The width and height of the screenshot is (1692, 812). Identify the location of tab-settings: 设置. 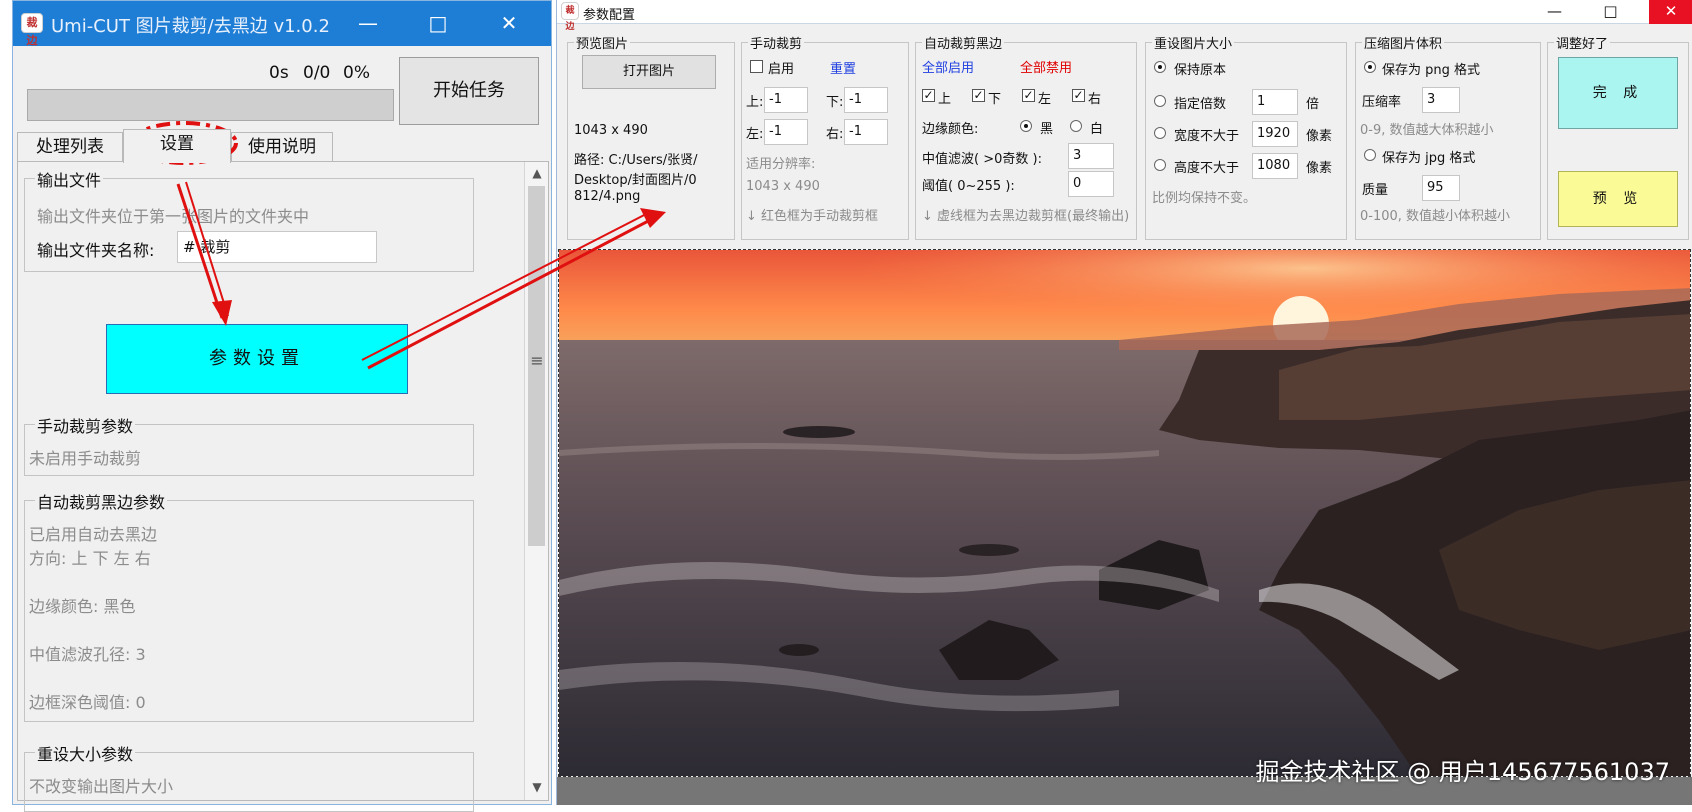
(177, 146).